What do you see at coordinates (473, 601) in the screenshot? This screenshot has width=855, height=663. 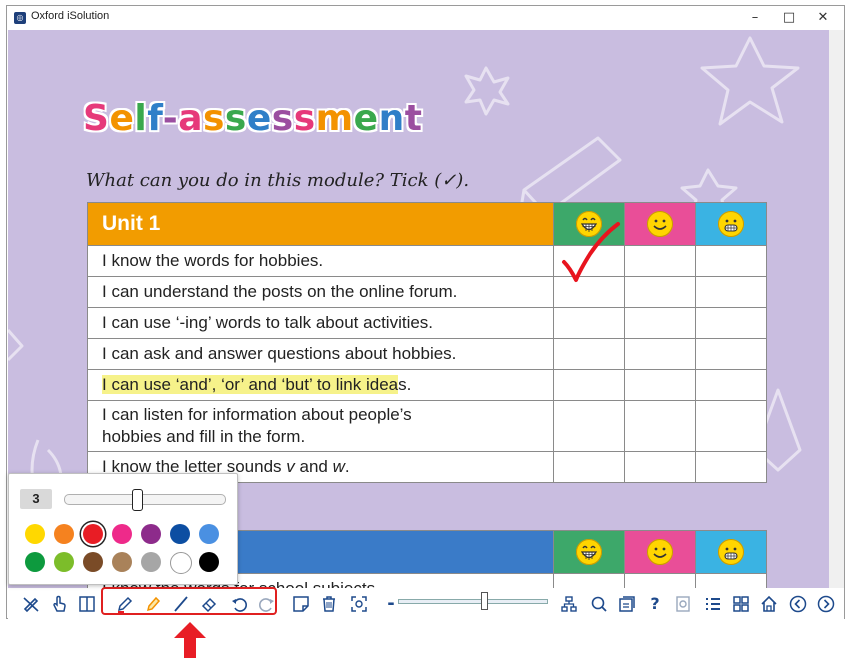 I see `zoom-slider-track` at bounding box center [473, 601].